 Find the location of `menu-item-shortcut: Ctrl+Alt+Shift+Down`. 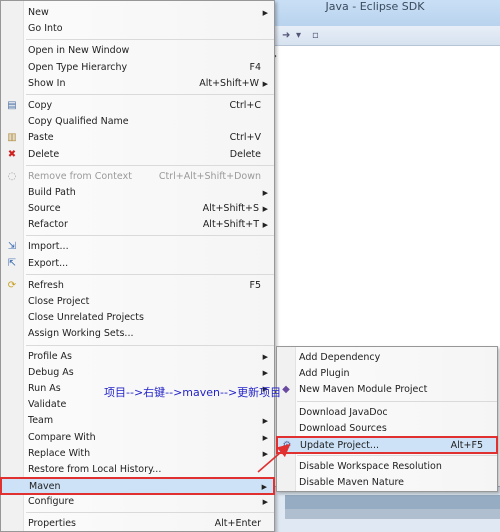

menu-item-shortcut: Ctrl+Alt+Shift+Down is located at coordinates (209, 176).